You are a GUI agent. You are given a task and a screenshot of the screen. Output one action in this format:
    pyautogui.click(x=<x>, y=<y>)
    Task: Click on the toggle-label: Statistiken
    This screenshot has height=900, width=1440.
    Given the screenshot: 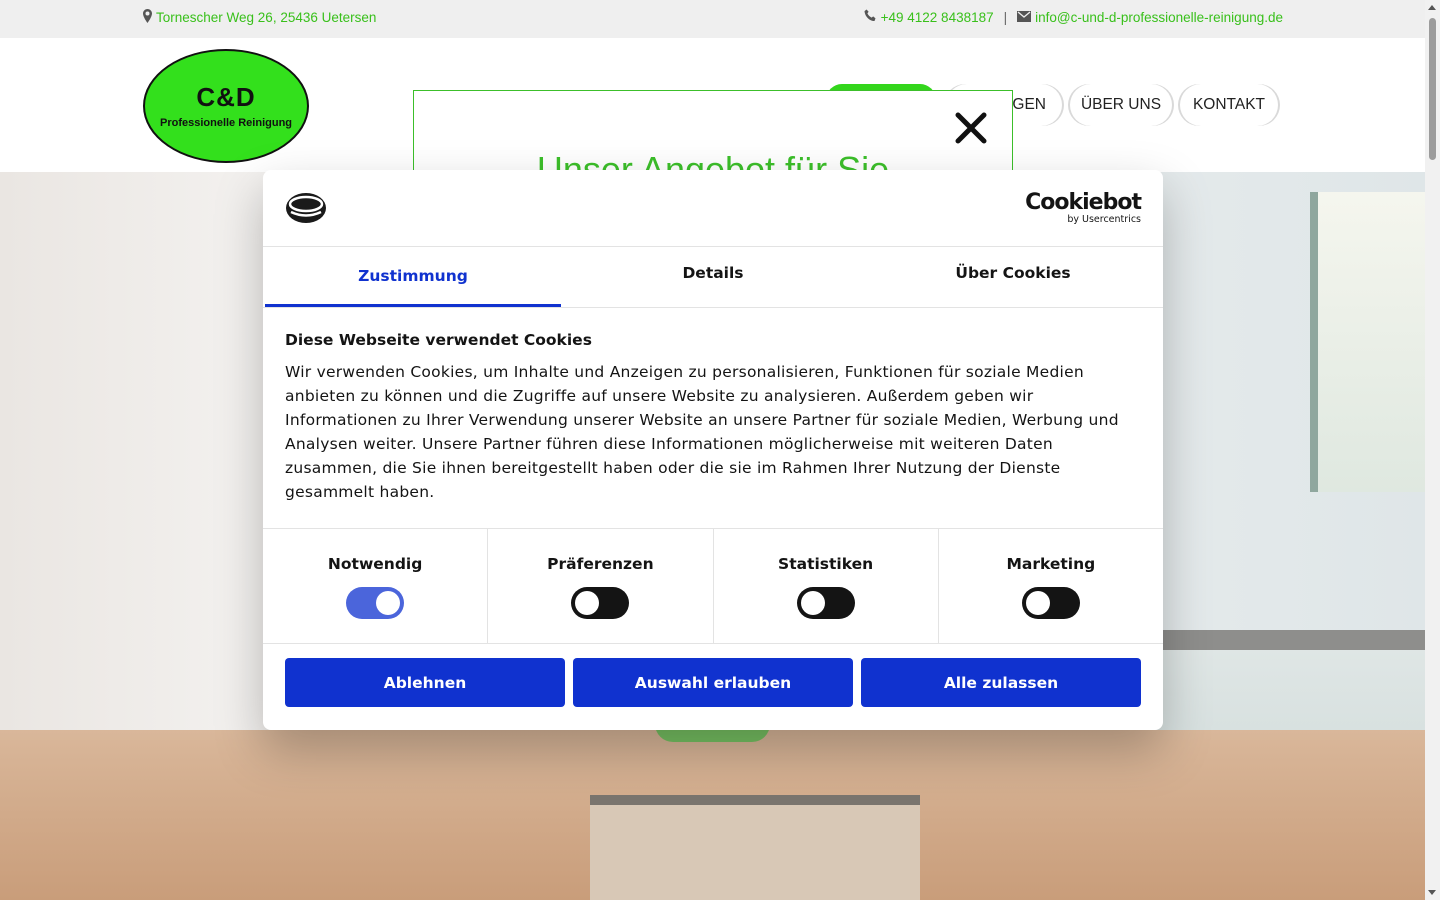 What is the action you would take?
    pyautogui.click(x=826, y=564)
    